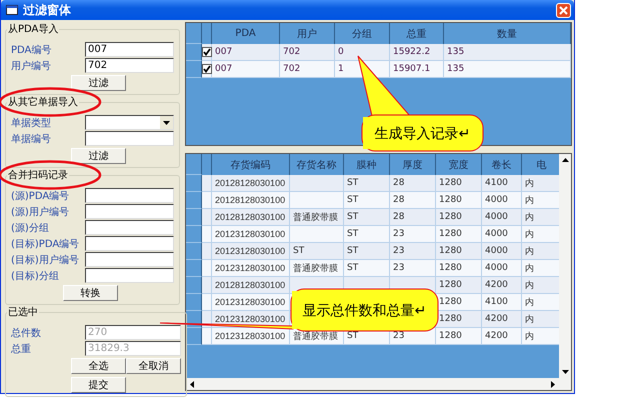  What do you see at coordinates (31, 123) in the screenshot?
I see `field-label: 单据类型` at bounding box center [31, 123].